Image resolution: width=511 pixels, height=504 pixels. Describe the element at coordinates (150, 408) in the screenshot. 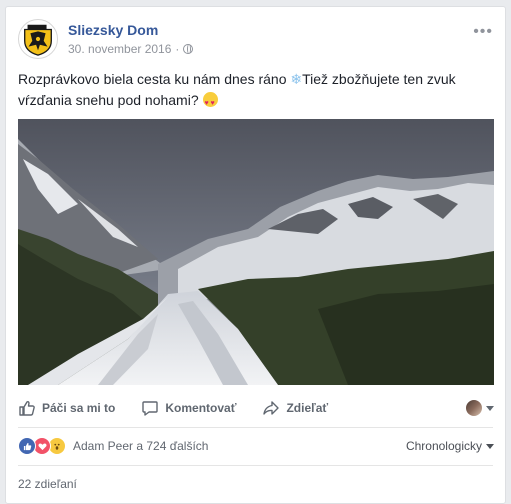

I see `comment-icon` at that location.